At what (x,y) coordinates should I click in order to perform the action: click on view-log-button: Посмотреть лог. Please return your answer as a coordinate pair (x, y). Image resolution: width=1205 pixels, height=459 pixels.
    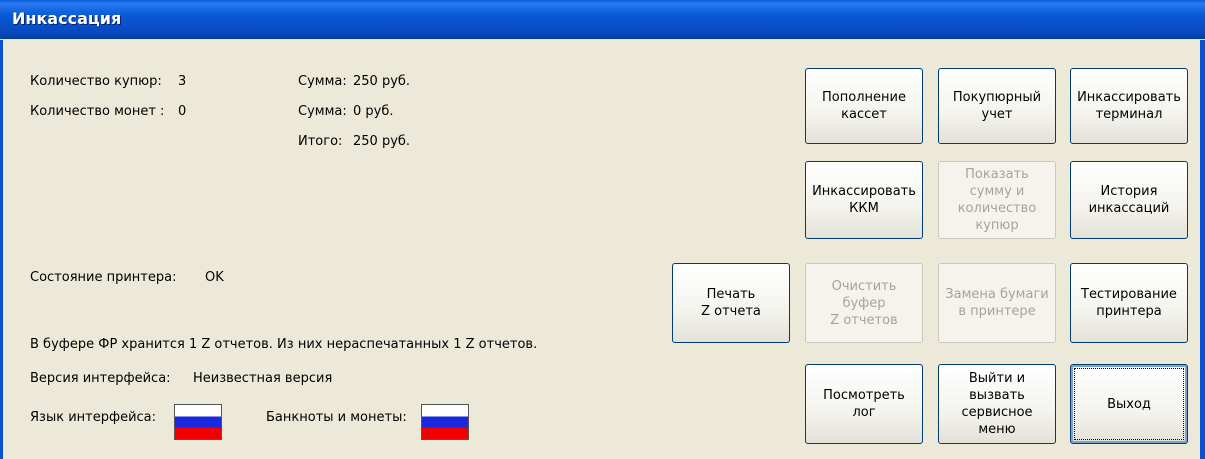
    Looking at the image, I should click on (864, 404).